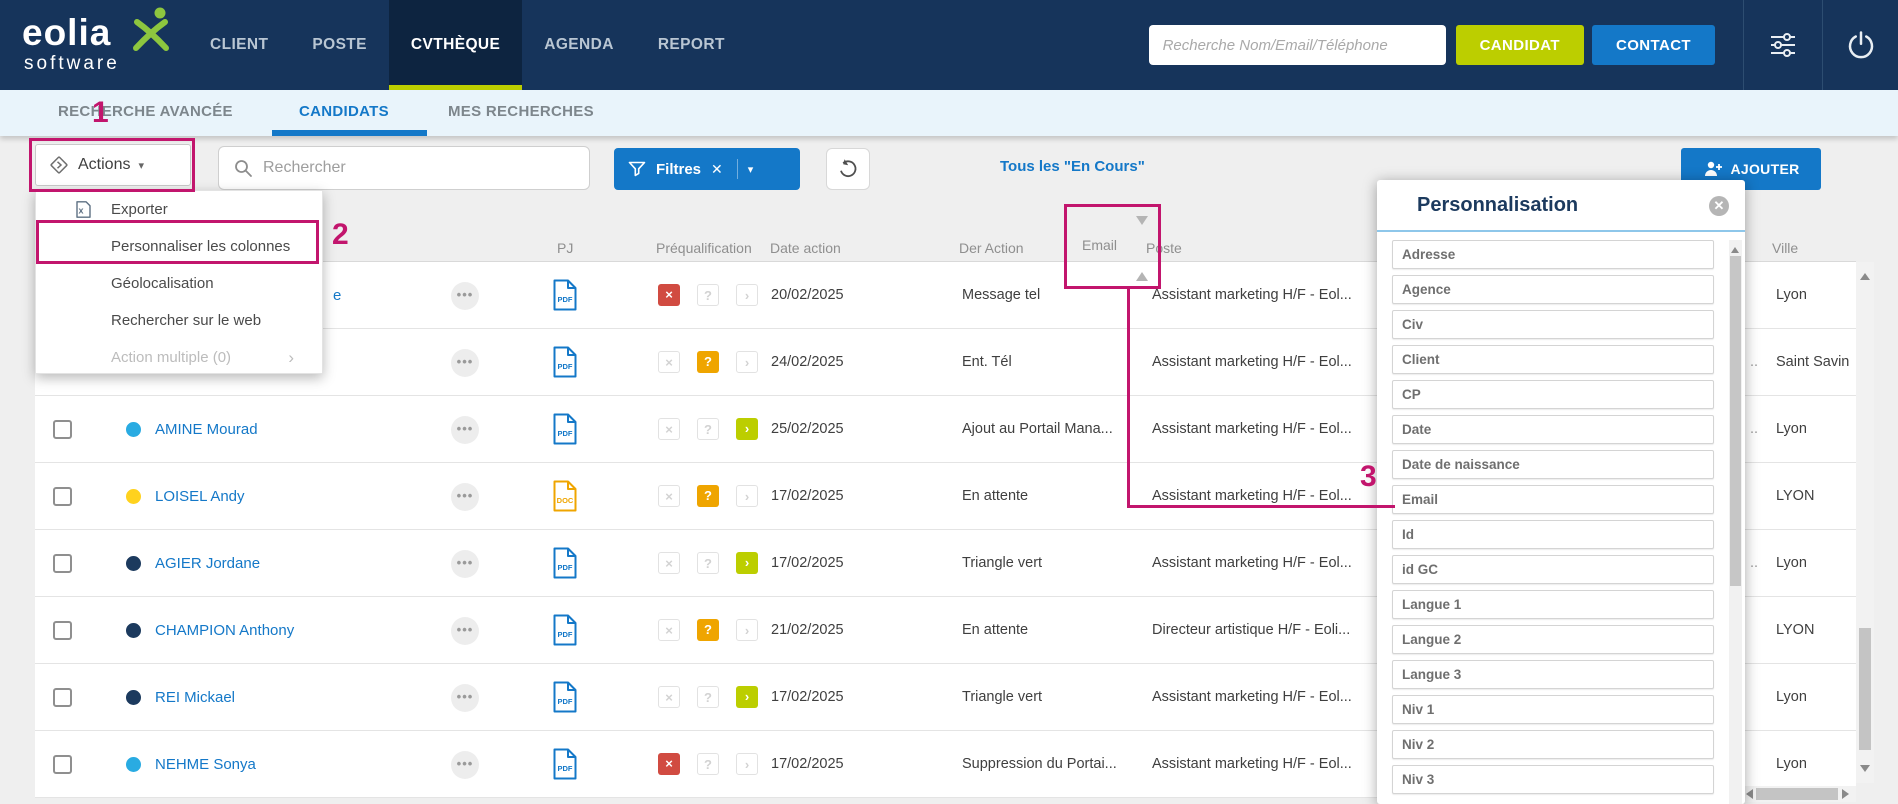  Describe the element at coordinates (1099, 245) in the screenshot. I see `dragged-column-header-email: Email` at that location.